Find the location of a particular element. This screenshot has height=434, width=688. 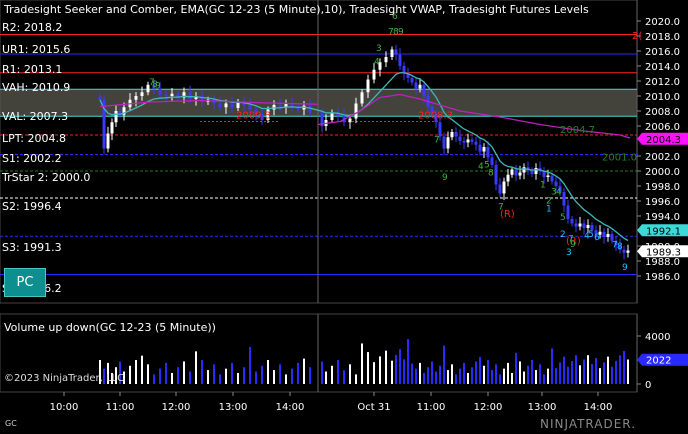

chart-level-label: 2001.0 is located at coordinates (619, 158).